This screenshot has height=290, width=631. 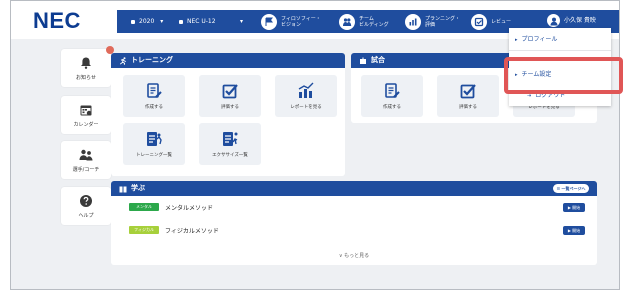 I want to click on menu-item-label: プロフィール, so click(x=539, y=39).